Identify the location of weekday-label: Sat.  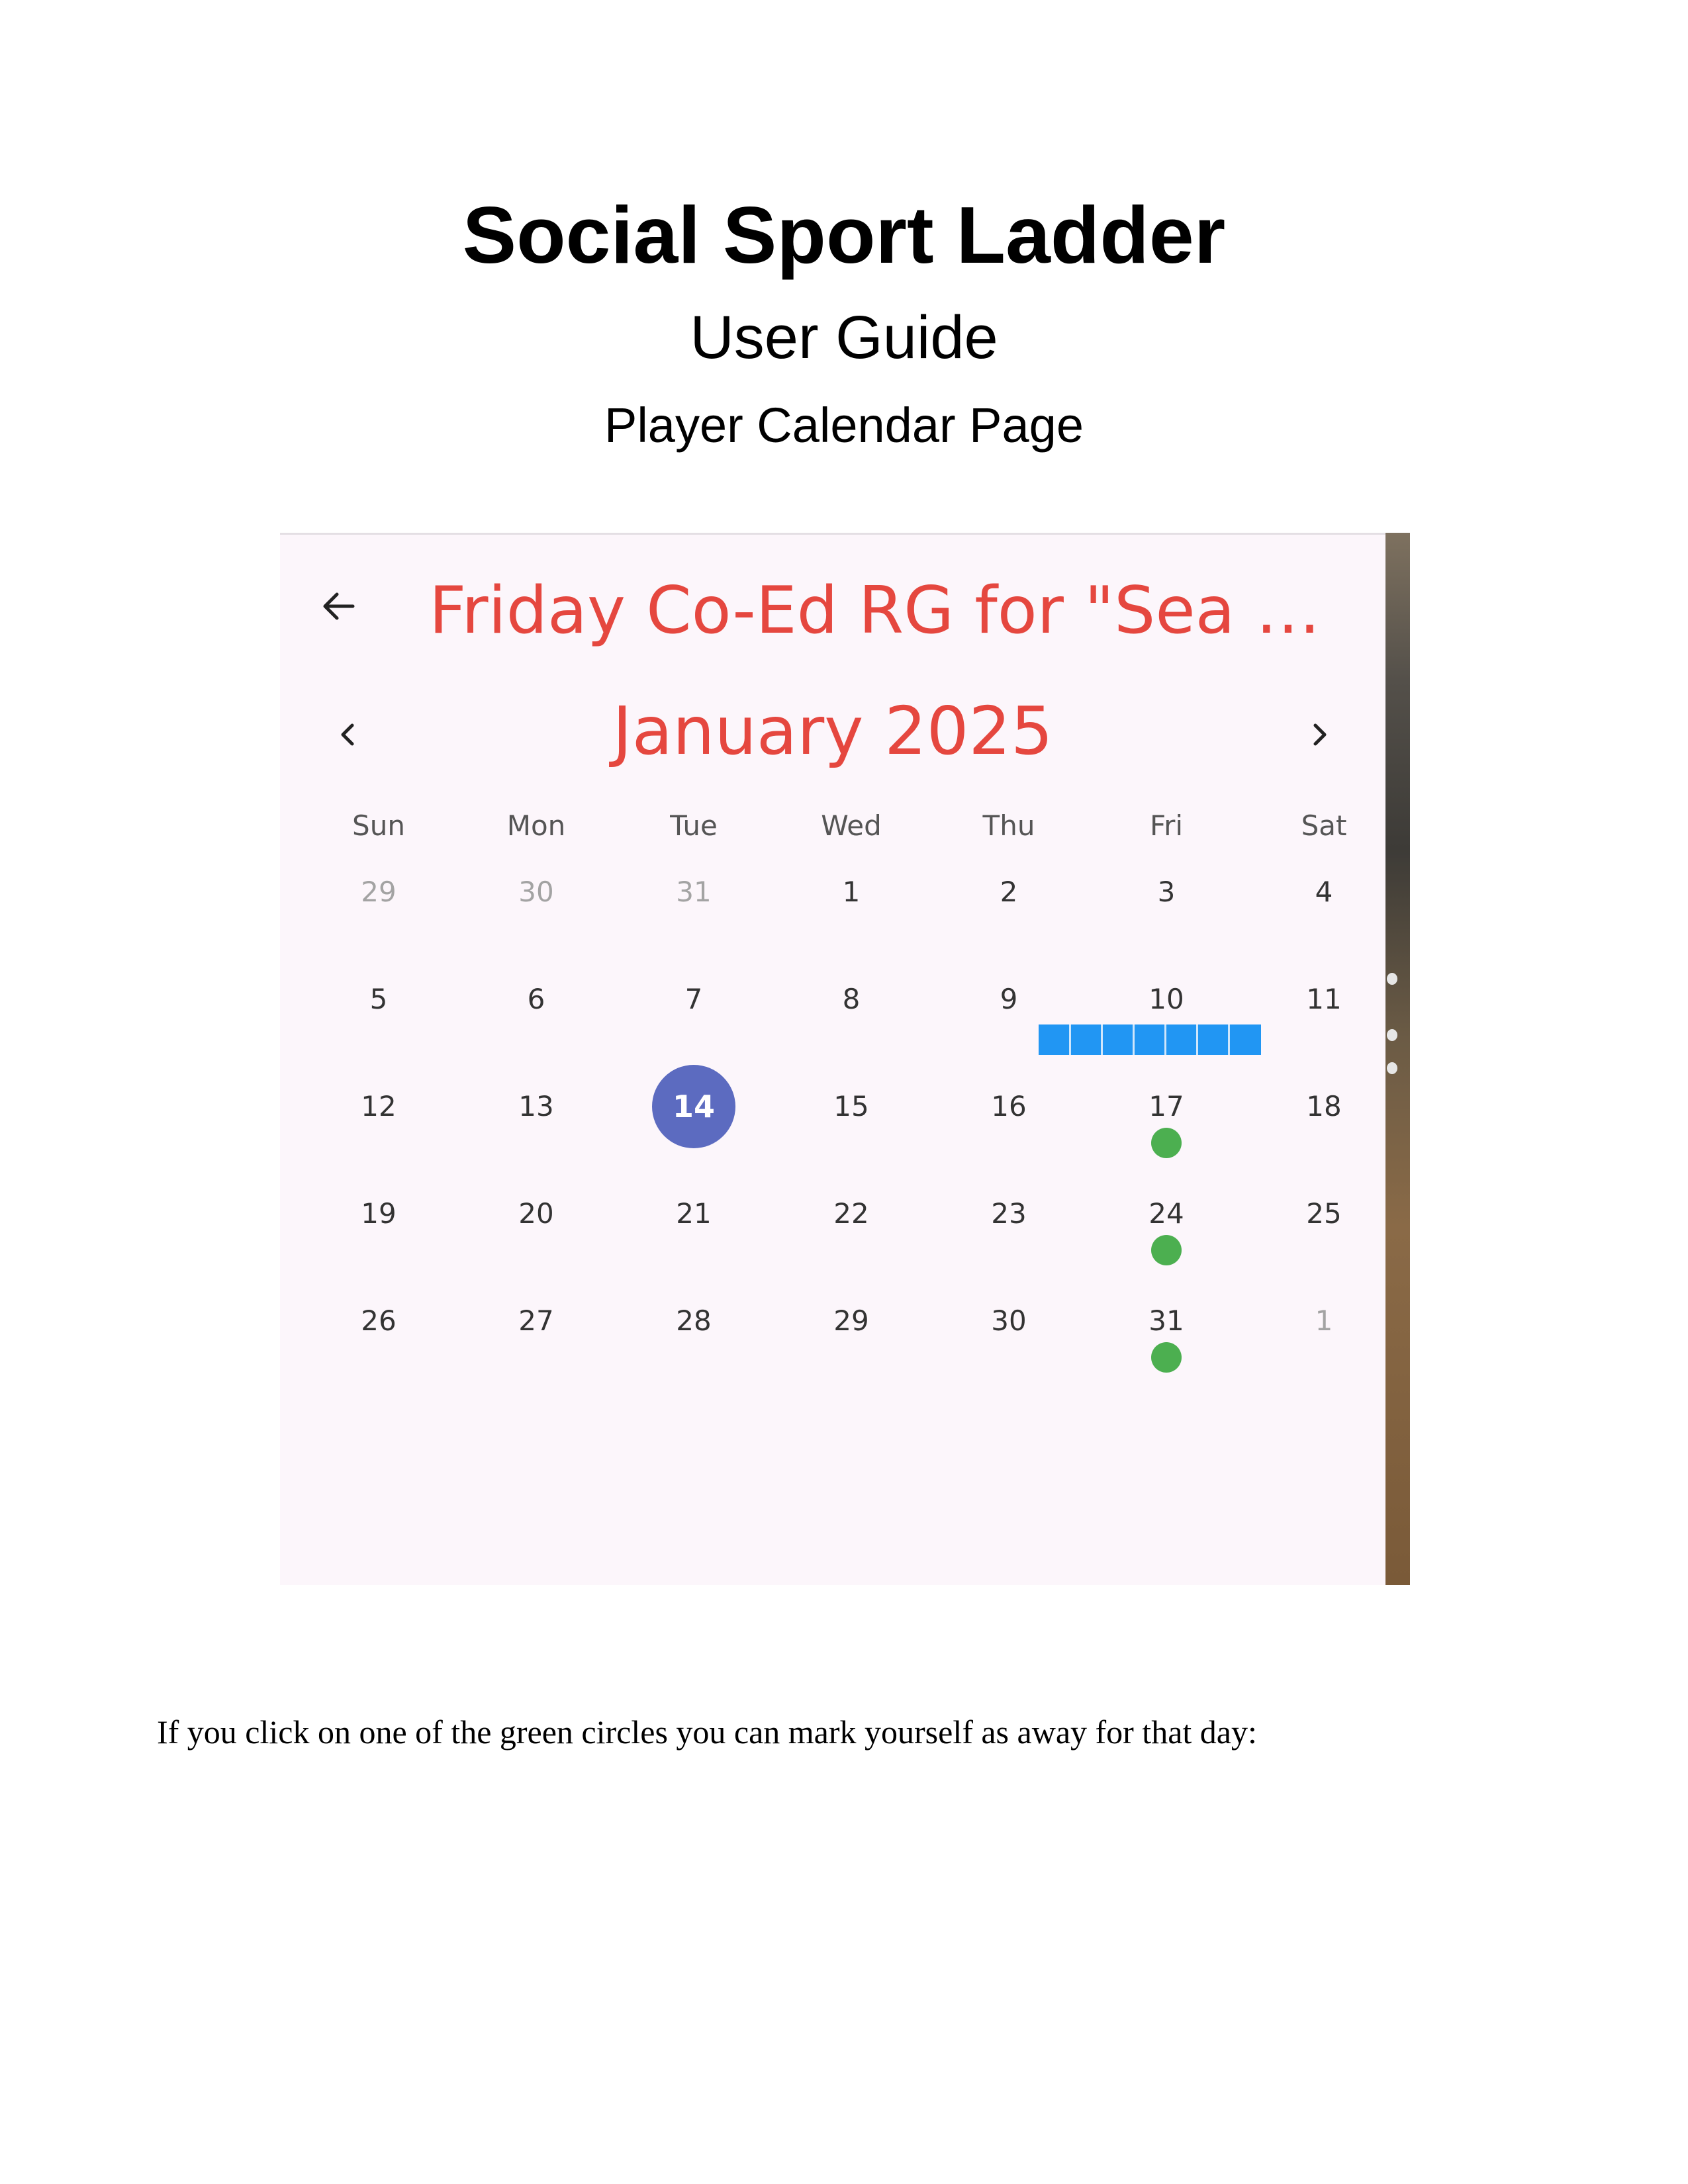
(1324, 825).